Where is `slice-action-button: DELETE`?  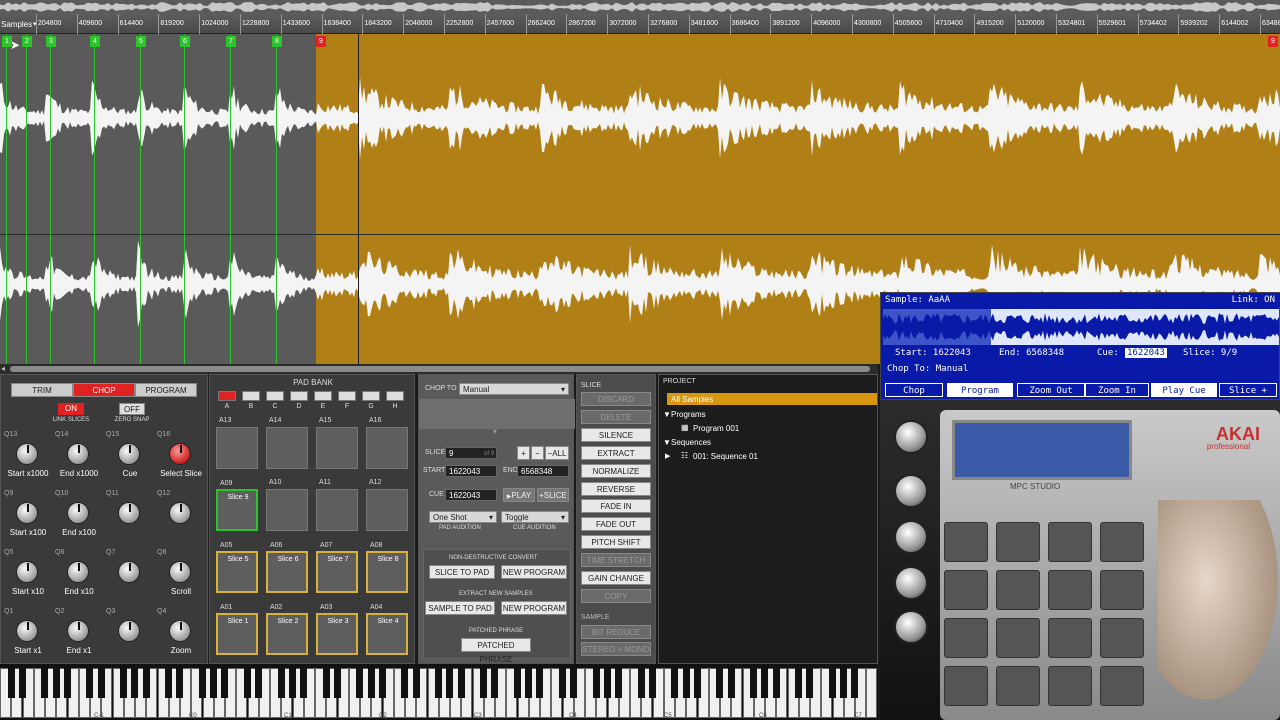 slice-action-button: DELETE is located at coordinates (616, 416).